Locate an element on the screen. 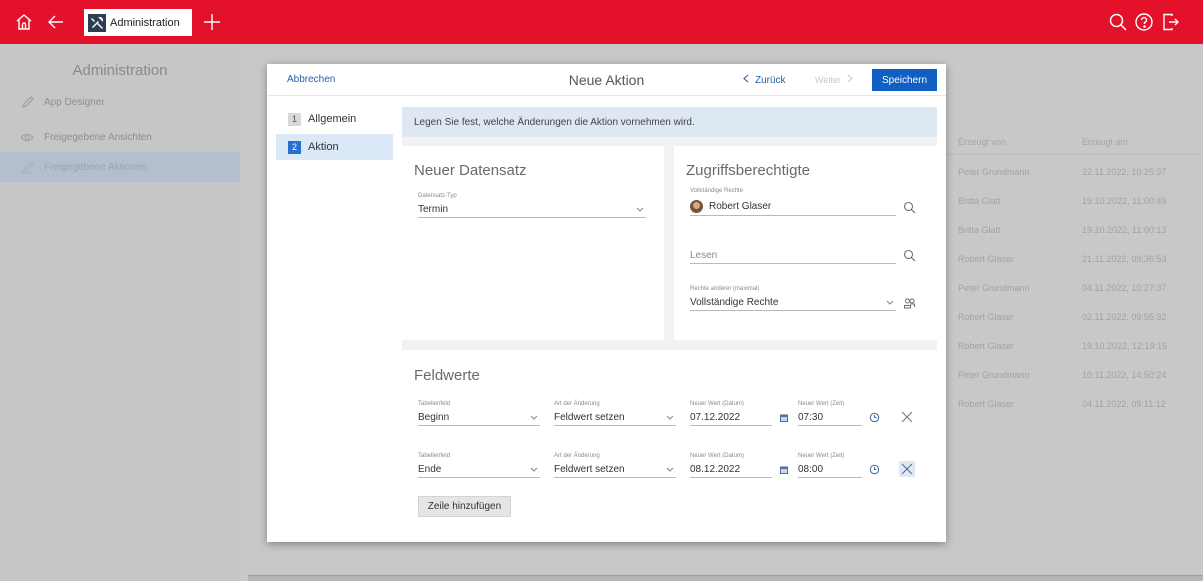 The height and width of the screenshot is (581, 1203). full-rights-field: Robert Glaser is located at coordinates (793, 207).